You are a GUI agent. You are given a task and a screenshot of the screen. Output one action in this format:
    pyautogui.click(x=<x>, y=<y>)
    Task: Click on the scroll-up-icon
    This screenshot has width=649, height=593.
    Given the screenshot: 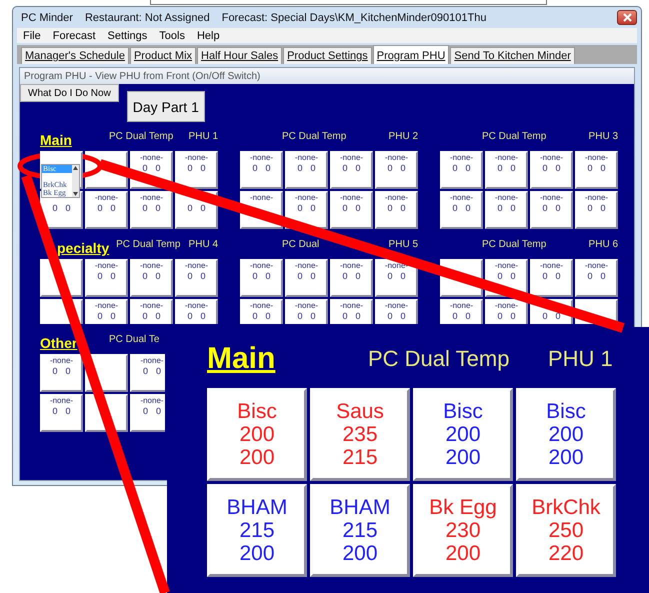 What is the action you would take?
    pyautogui.click(x=75, y=168)
    